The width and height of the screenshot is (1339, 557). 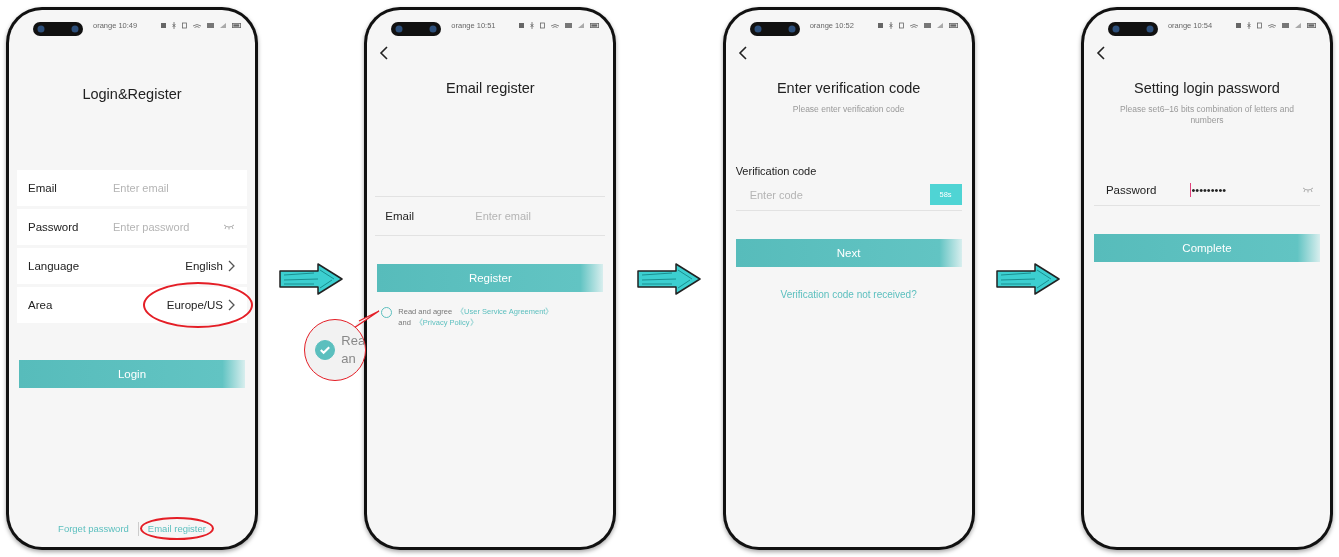 What do you see at coordinates (1207, 115) in the screenshot?
I see `screen-subtitle: Please set6–16 bits combination of letters and numbers` at bounding box center [1207, 115].